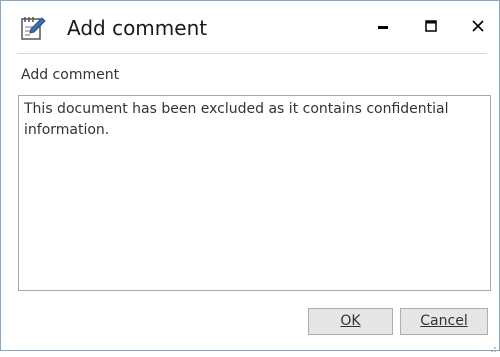 This screenshot has height=357, width=500. I want to click on ok-button-label: OK, so click(350, 321).